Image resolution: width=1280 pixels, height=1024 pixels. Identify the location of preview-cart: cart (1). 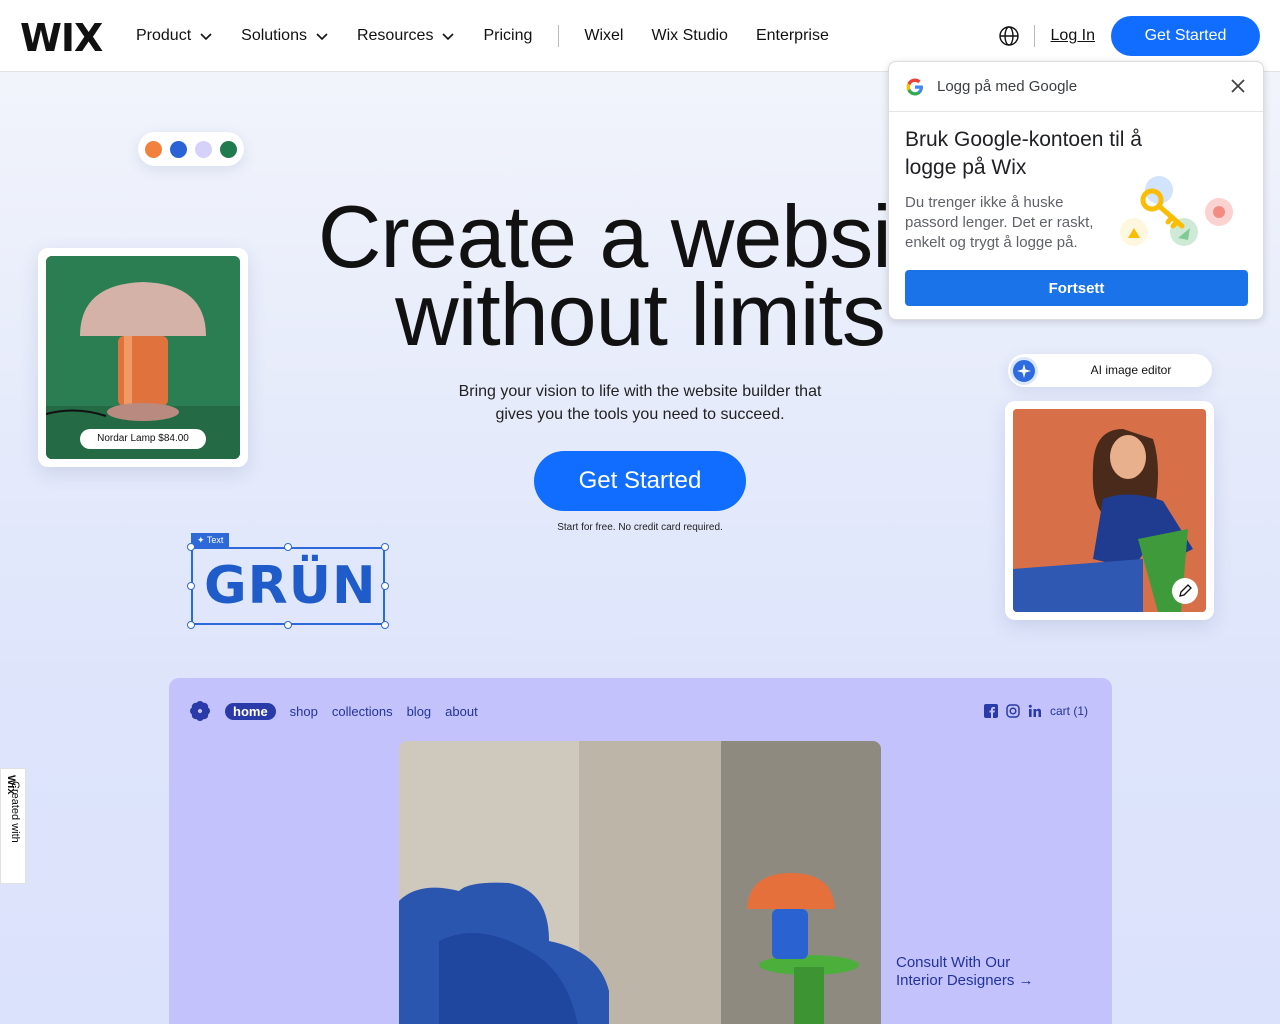
(1069, 711).